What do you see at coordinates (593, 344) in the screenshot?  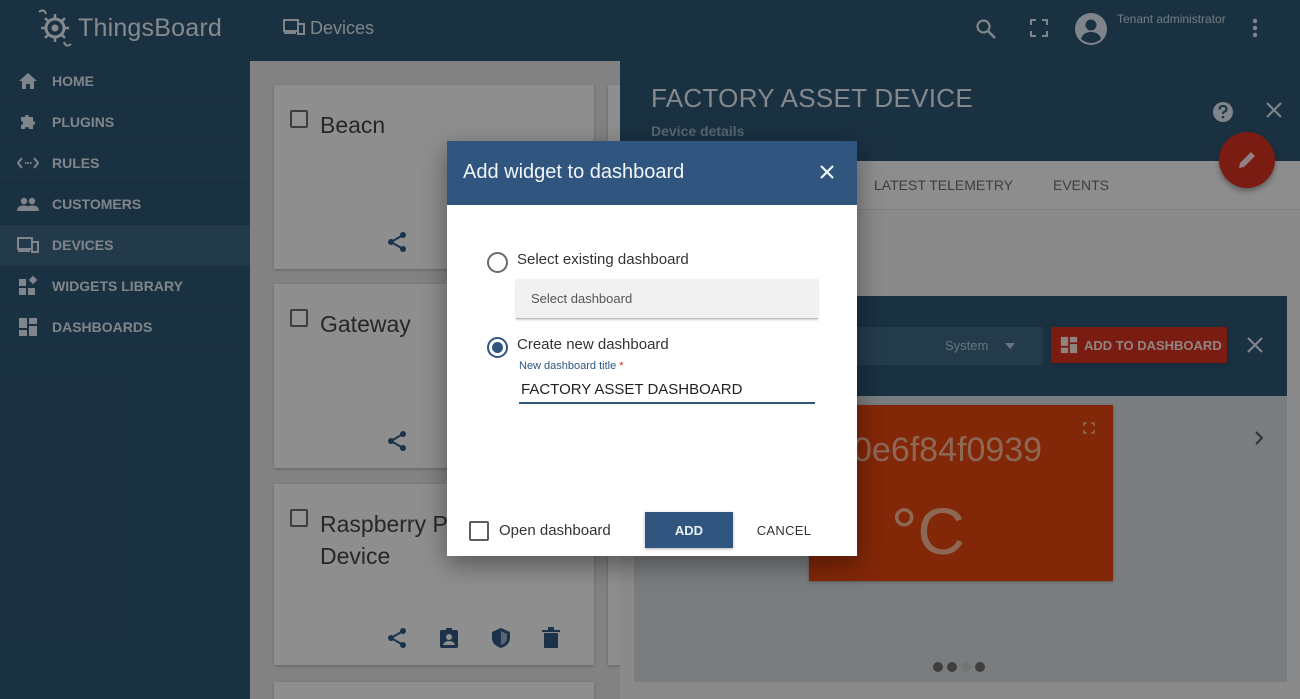 I see `radio-create-new-label: Create new dashboard` at bounding box center [593, 344].